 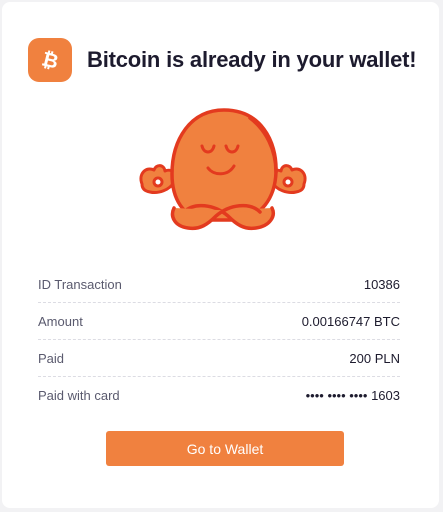 I want to click on bitcoin-symbol: ₿, so click(x=50, y=59).